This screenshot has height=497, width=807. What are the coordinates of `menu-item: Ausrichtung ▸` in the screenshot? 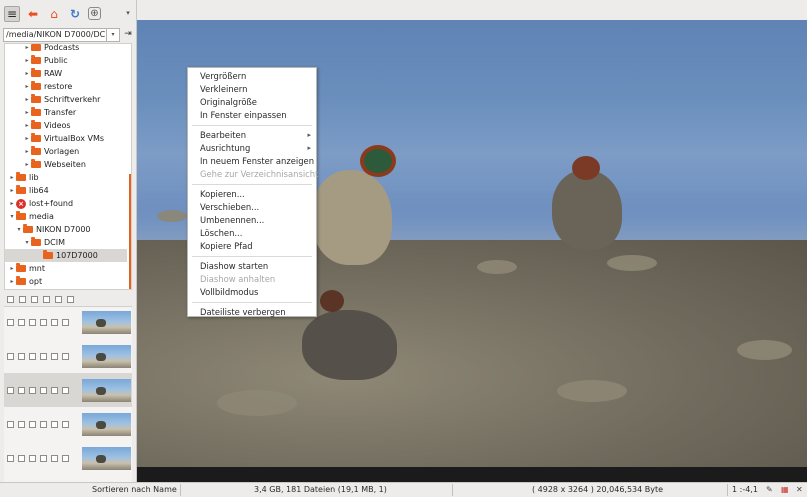 It's located at (252, 148).